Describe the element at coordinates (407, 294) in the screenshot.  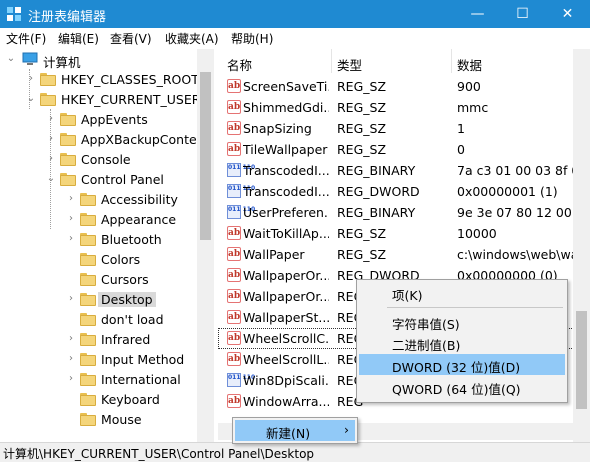
I see `menu-item-key: 项(K)` at that location.